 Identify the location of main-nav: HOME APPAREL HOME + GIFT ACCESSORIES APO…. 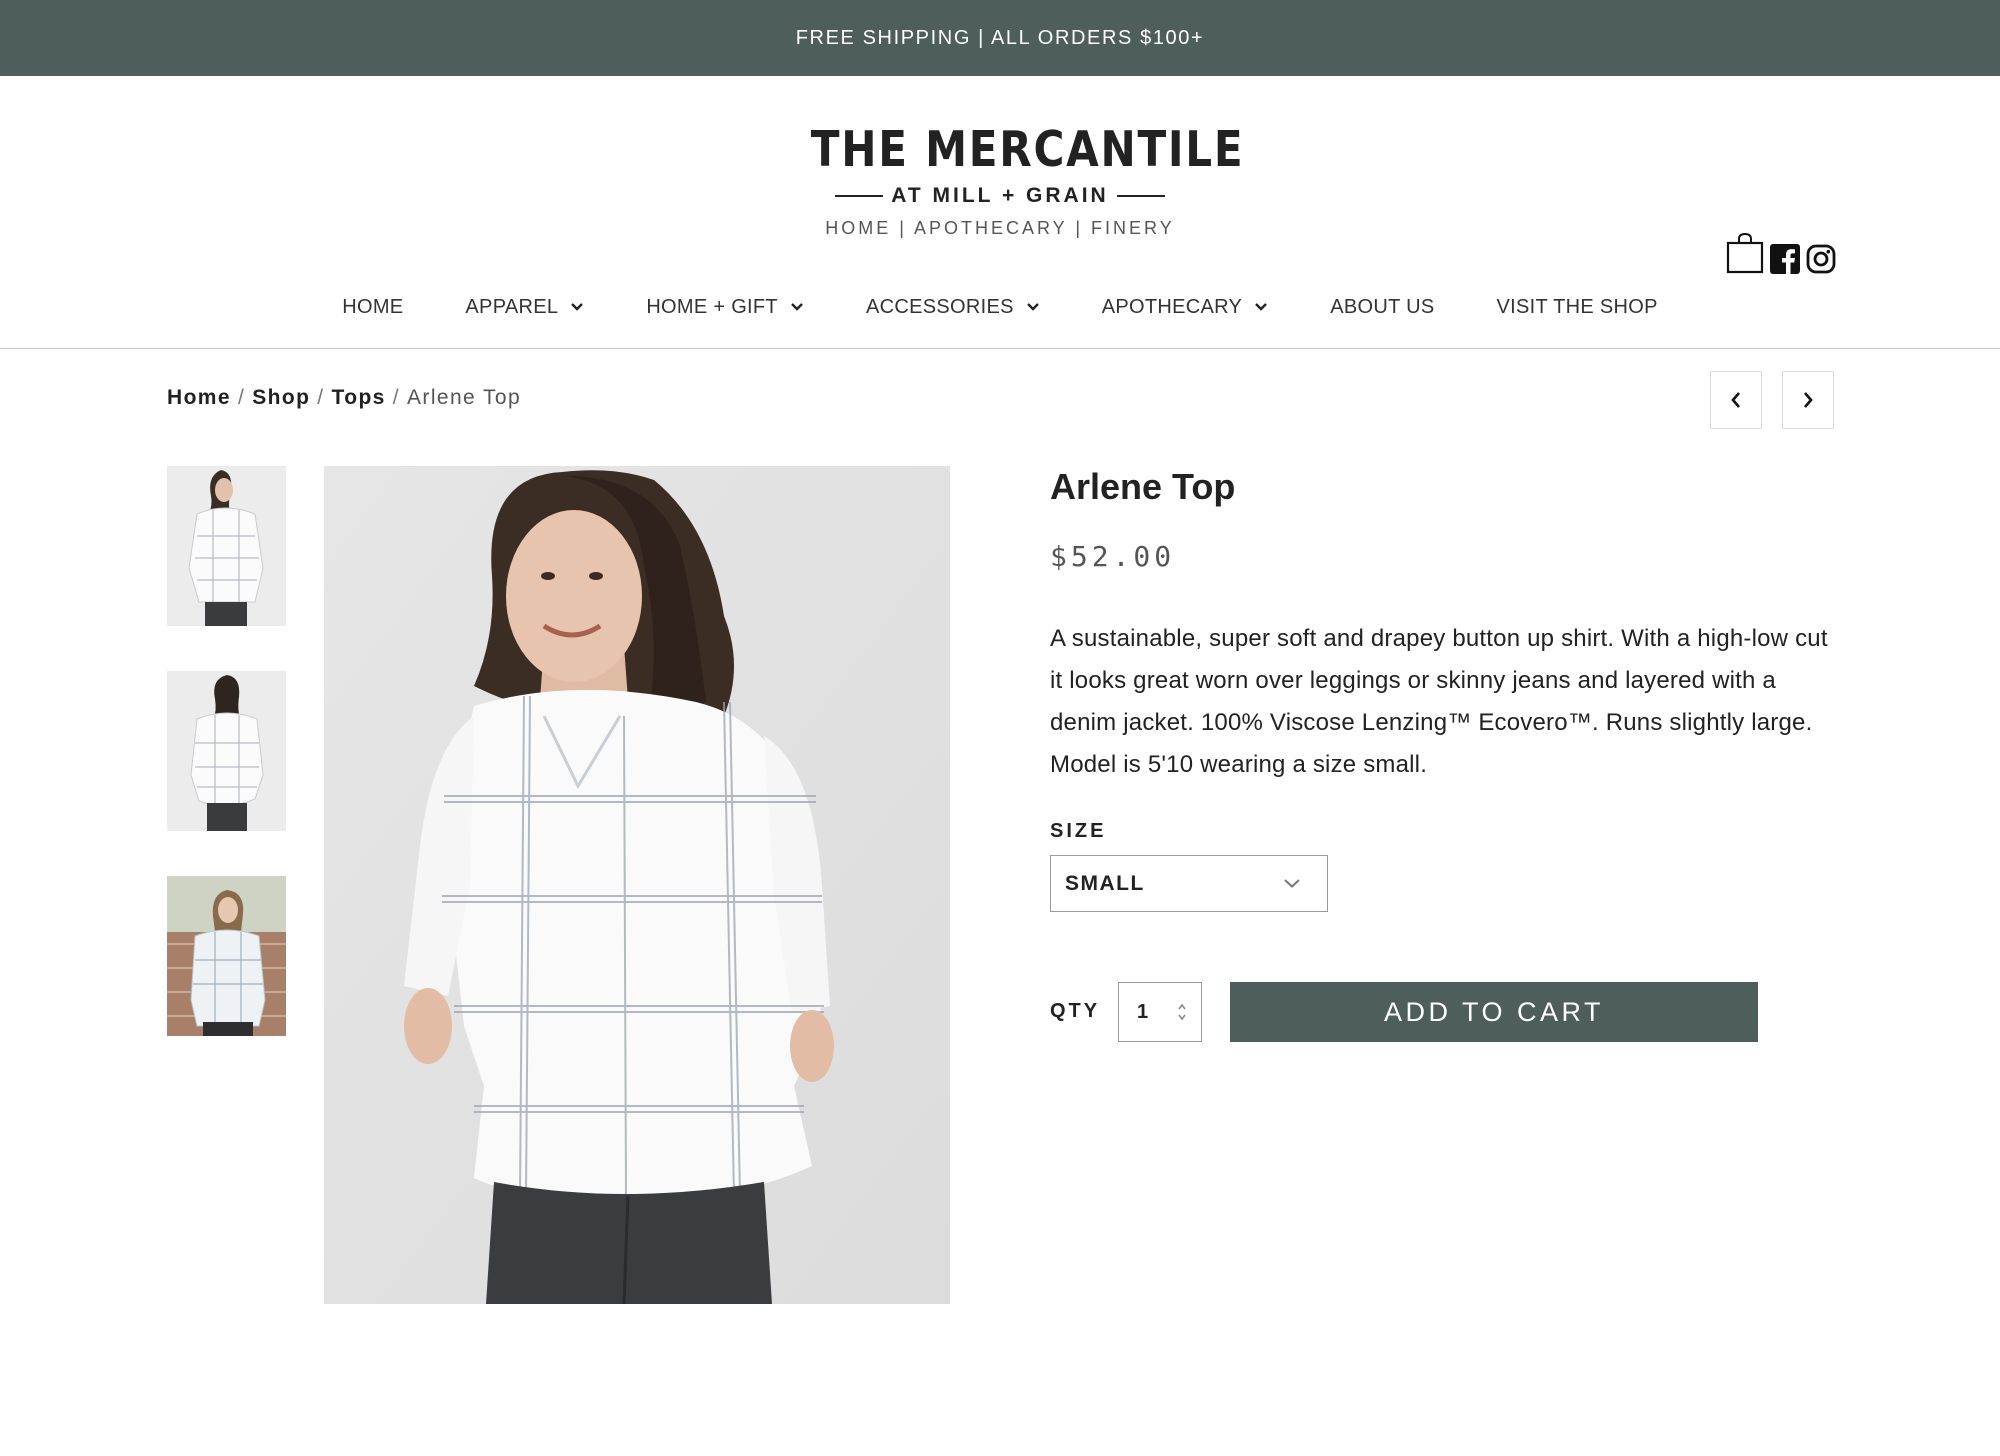
(1000, 307).